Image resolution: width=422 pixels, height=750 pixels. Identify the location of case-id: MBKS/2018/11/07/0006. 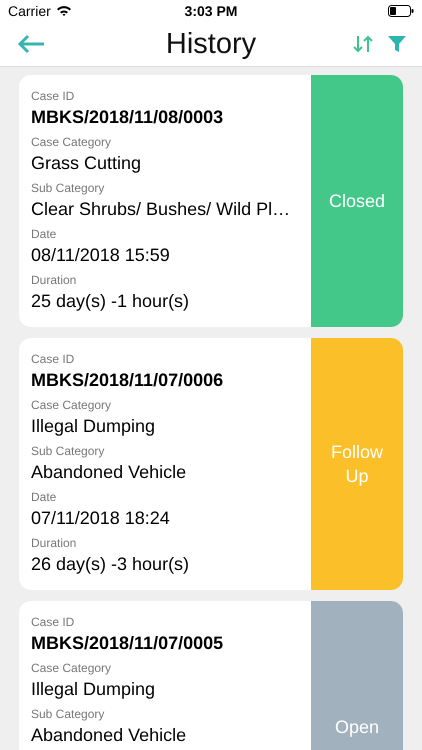
(127, 380).